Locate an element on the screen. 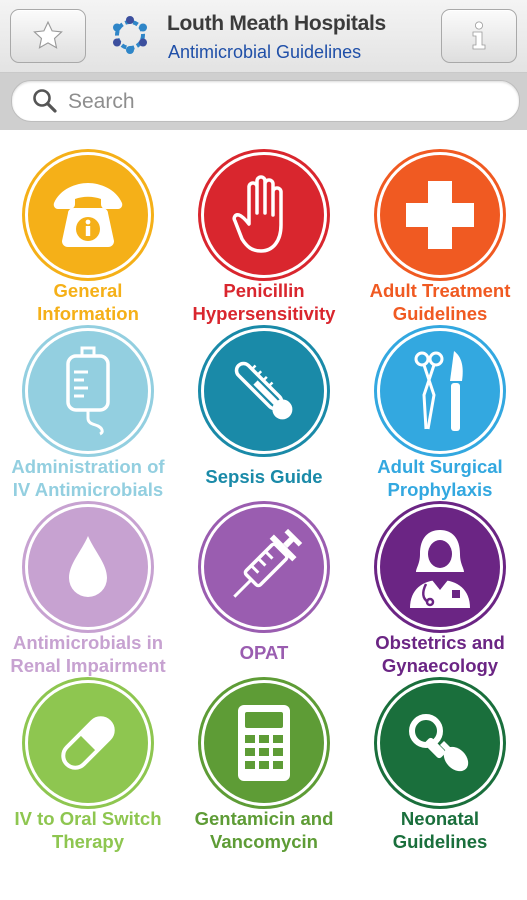  pacifier-icon is located at coordinates (439, 743).